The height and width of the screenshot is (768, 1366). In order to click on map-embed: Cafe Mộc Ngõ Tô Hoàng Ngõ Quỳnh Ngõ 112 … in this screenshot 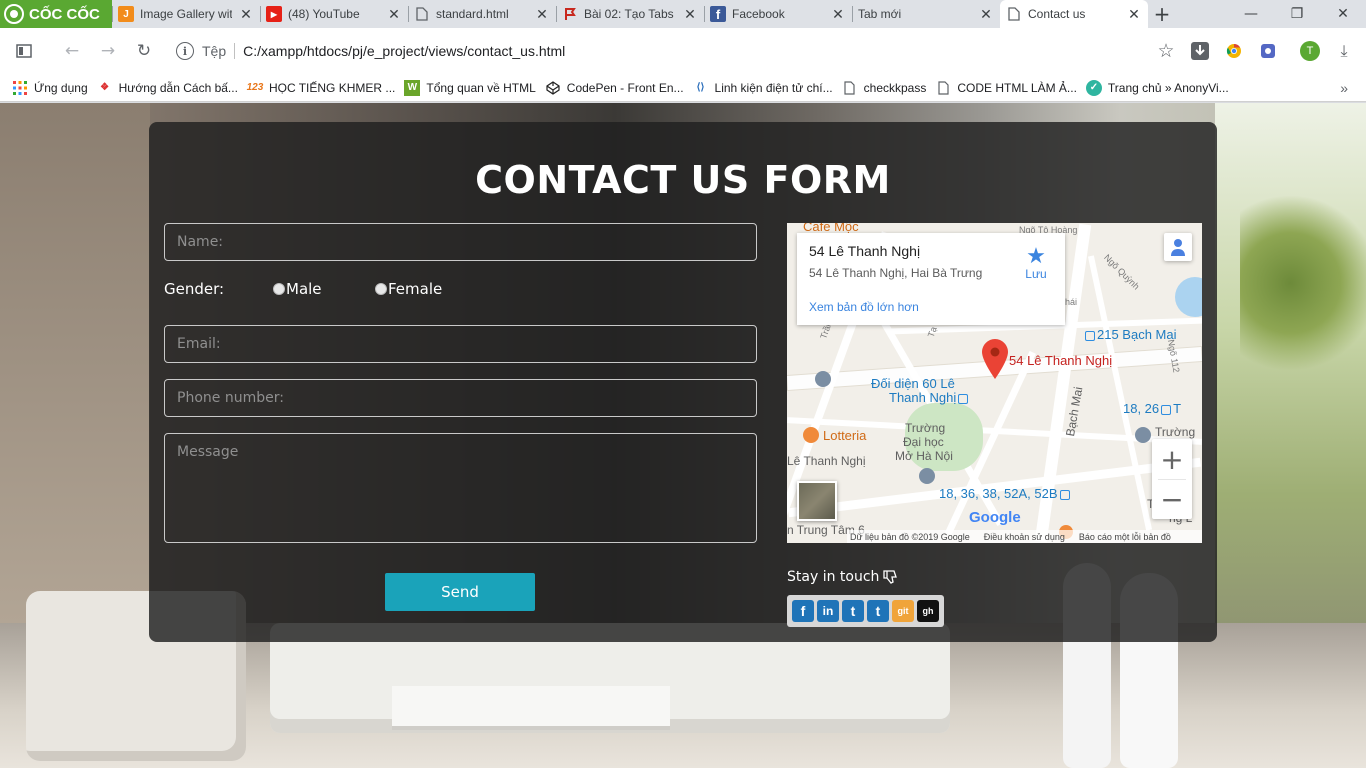, I will do `click(994, 383)`.